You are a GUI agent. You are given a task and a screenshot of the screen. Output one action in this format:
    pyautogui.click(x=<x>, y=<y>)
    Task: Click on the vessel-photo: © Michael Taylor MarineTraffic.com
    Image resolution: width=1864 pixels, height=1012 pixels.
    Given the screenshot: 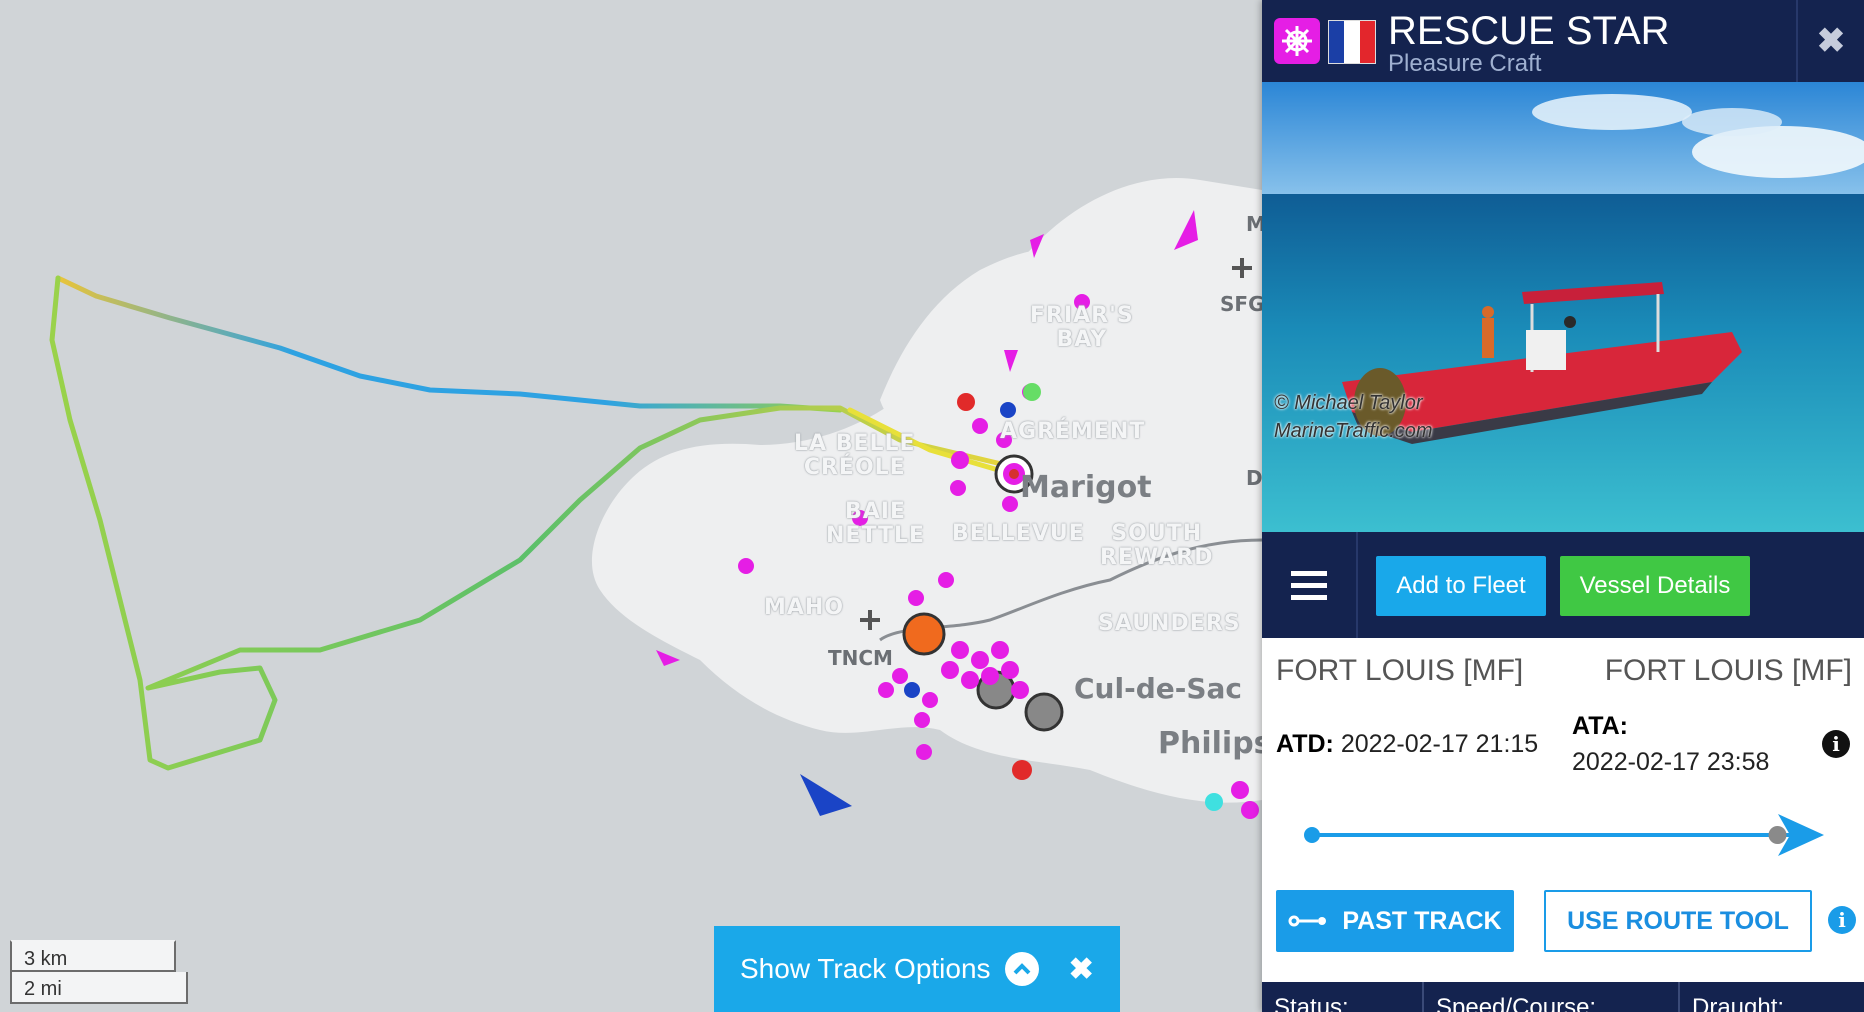 What is the action you would take?
    pyautogui.click(x=1563, y=307)
    